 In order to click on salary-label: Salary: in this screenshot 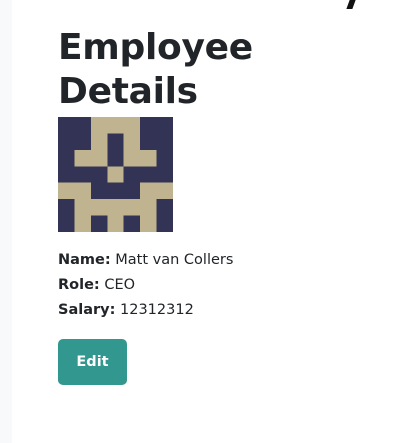, I will do `click(87, 310)`.